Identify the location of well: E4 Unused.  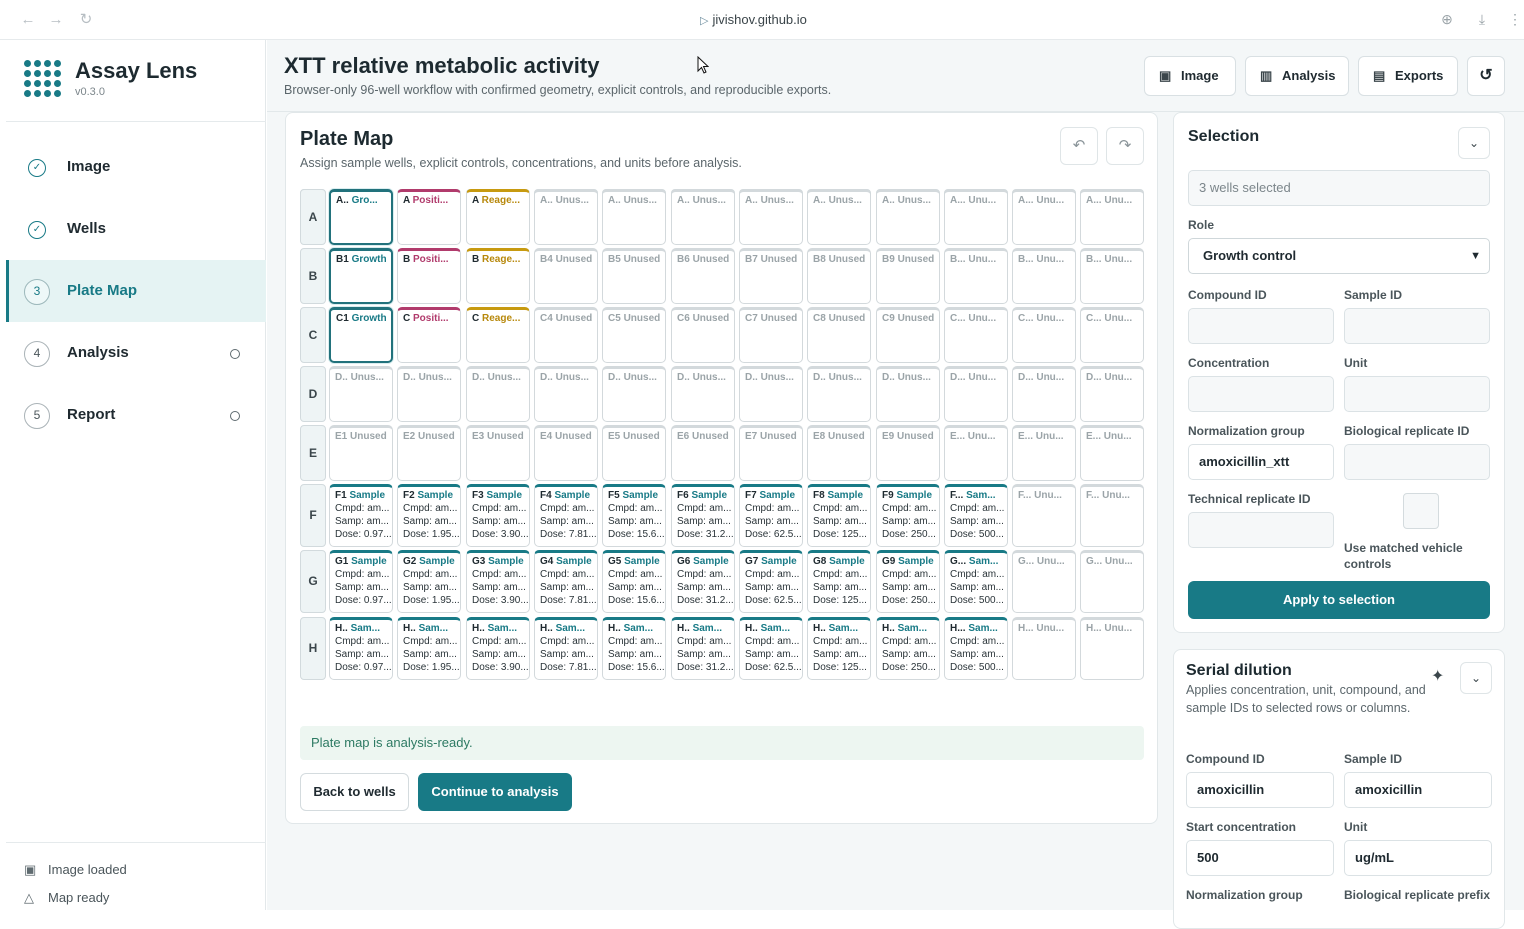
(566, 453).